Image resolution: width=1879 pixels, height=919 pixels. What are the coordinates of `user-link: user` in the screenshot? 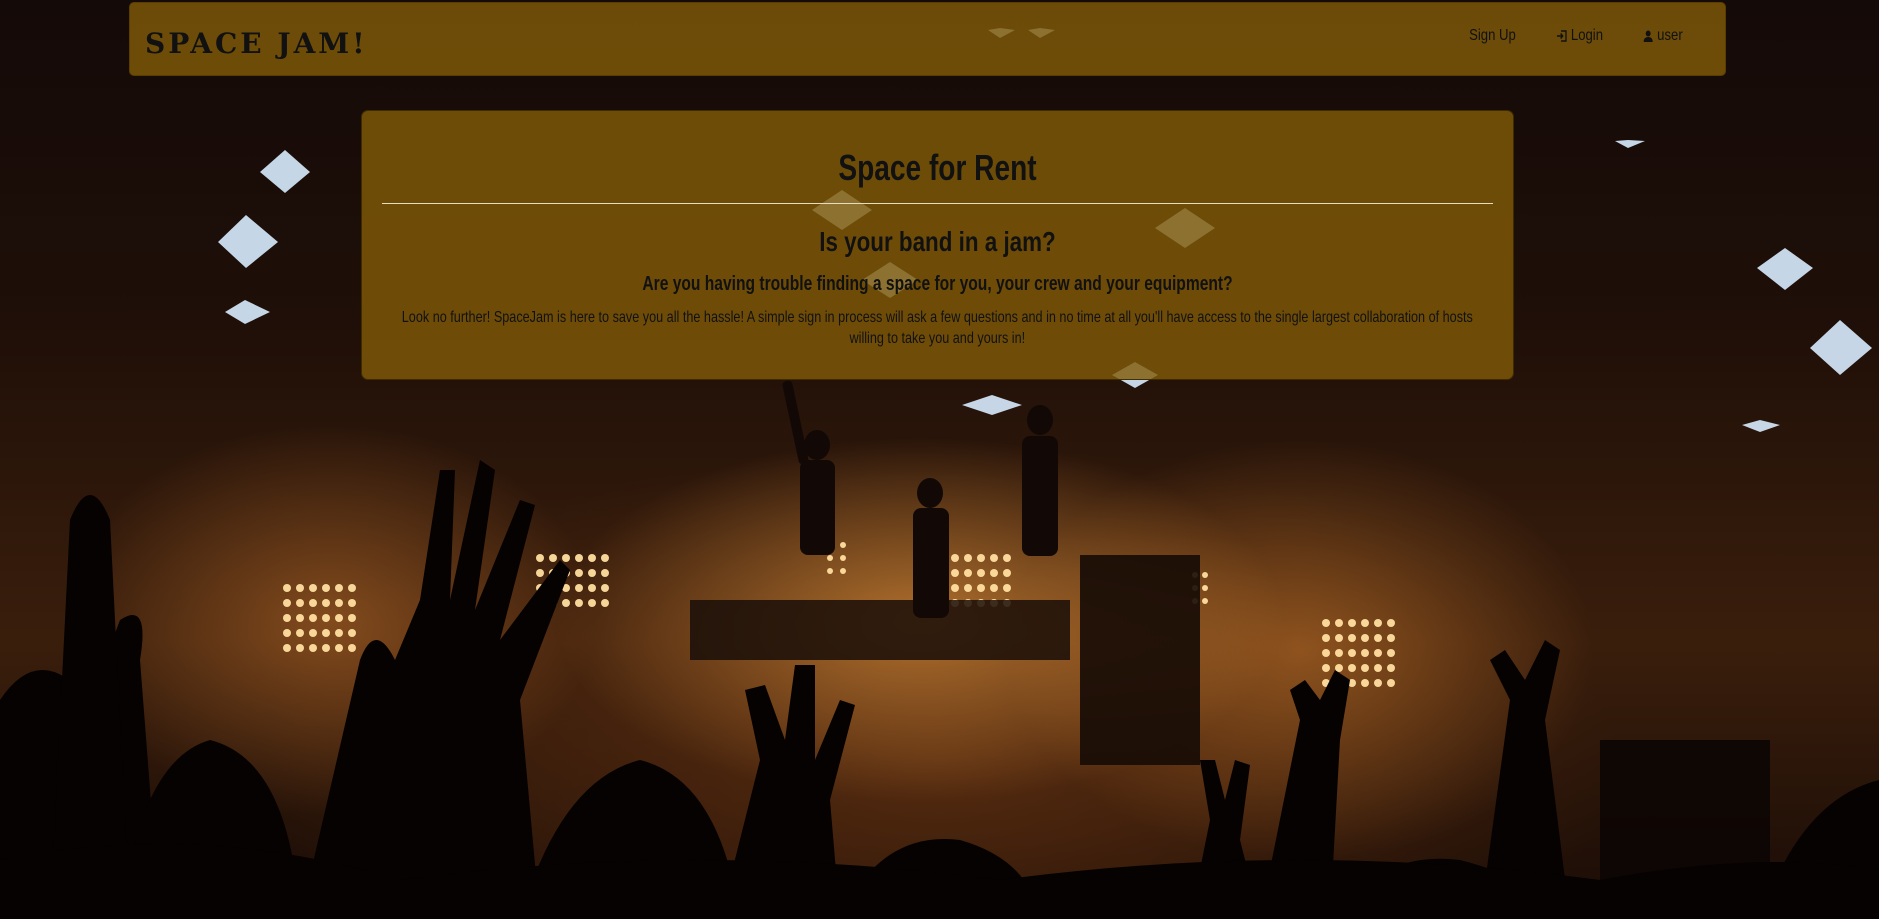 It's located at (1662, 36).